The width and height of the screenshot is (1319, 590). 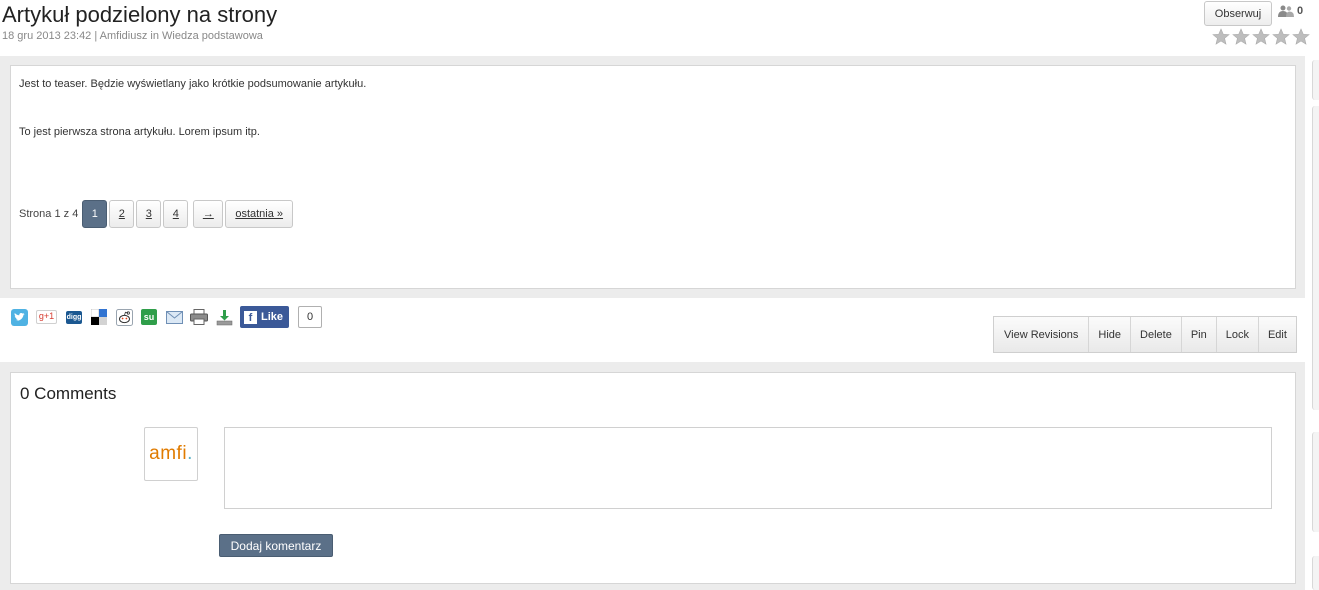 I want to click on print-icon, so click(x=199, y=317).